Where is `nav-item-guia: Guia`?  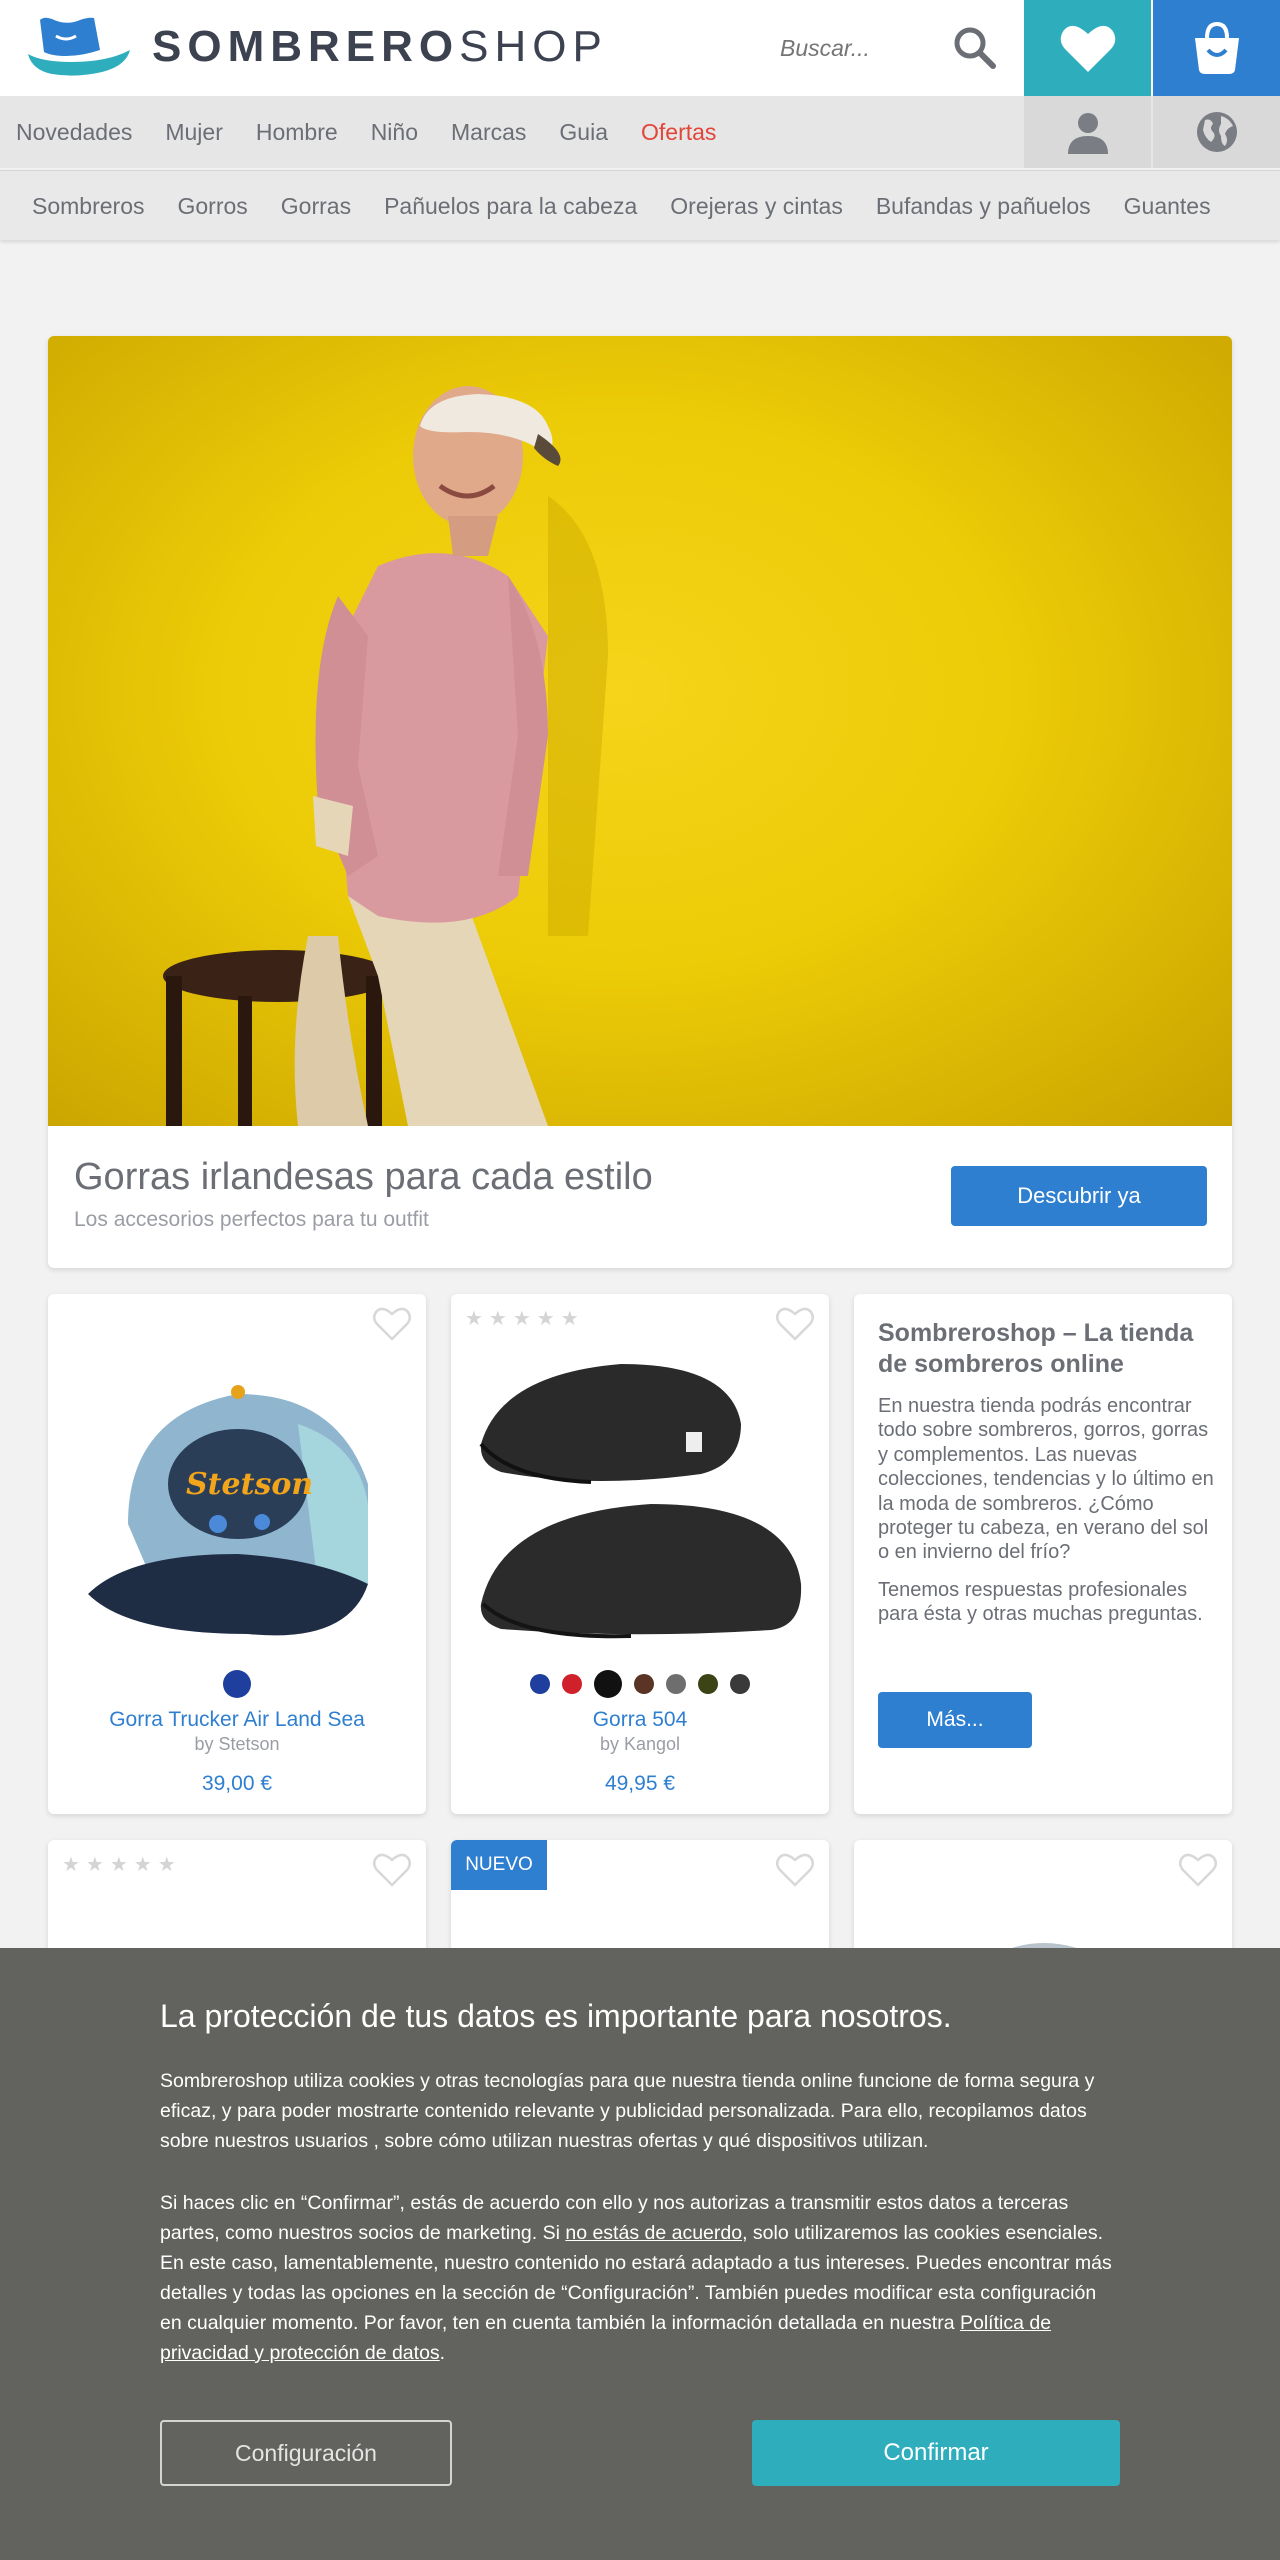
nav-item-guia: Guia is located at coordinates (583, 132).